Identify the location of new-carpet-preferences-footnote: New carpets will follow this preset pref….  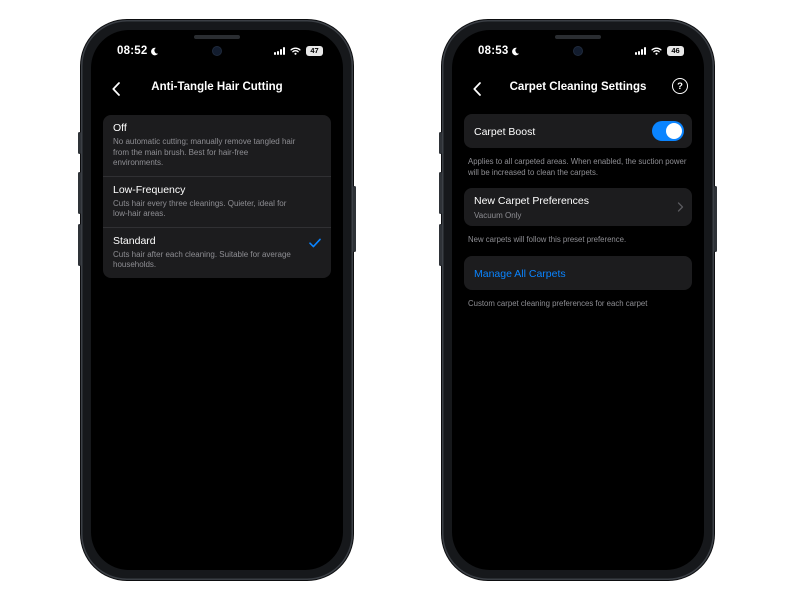
(547, 239).